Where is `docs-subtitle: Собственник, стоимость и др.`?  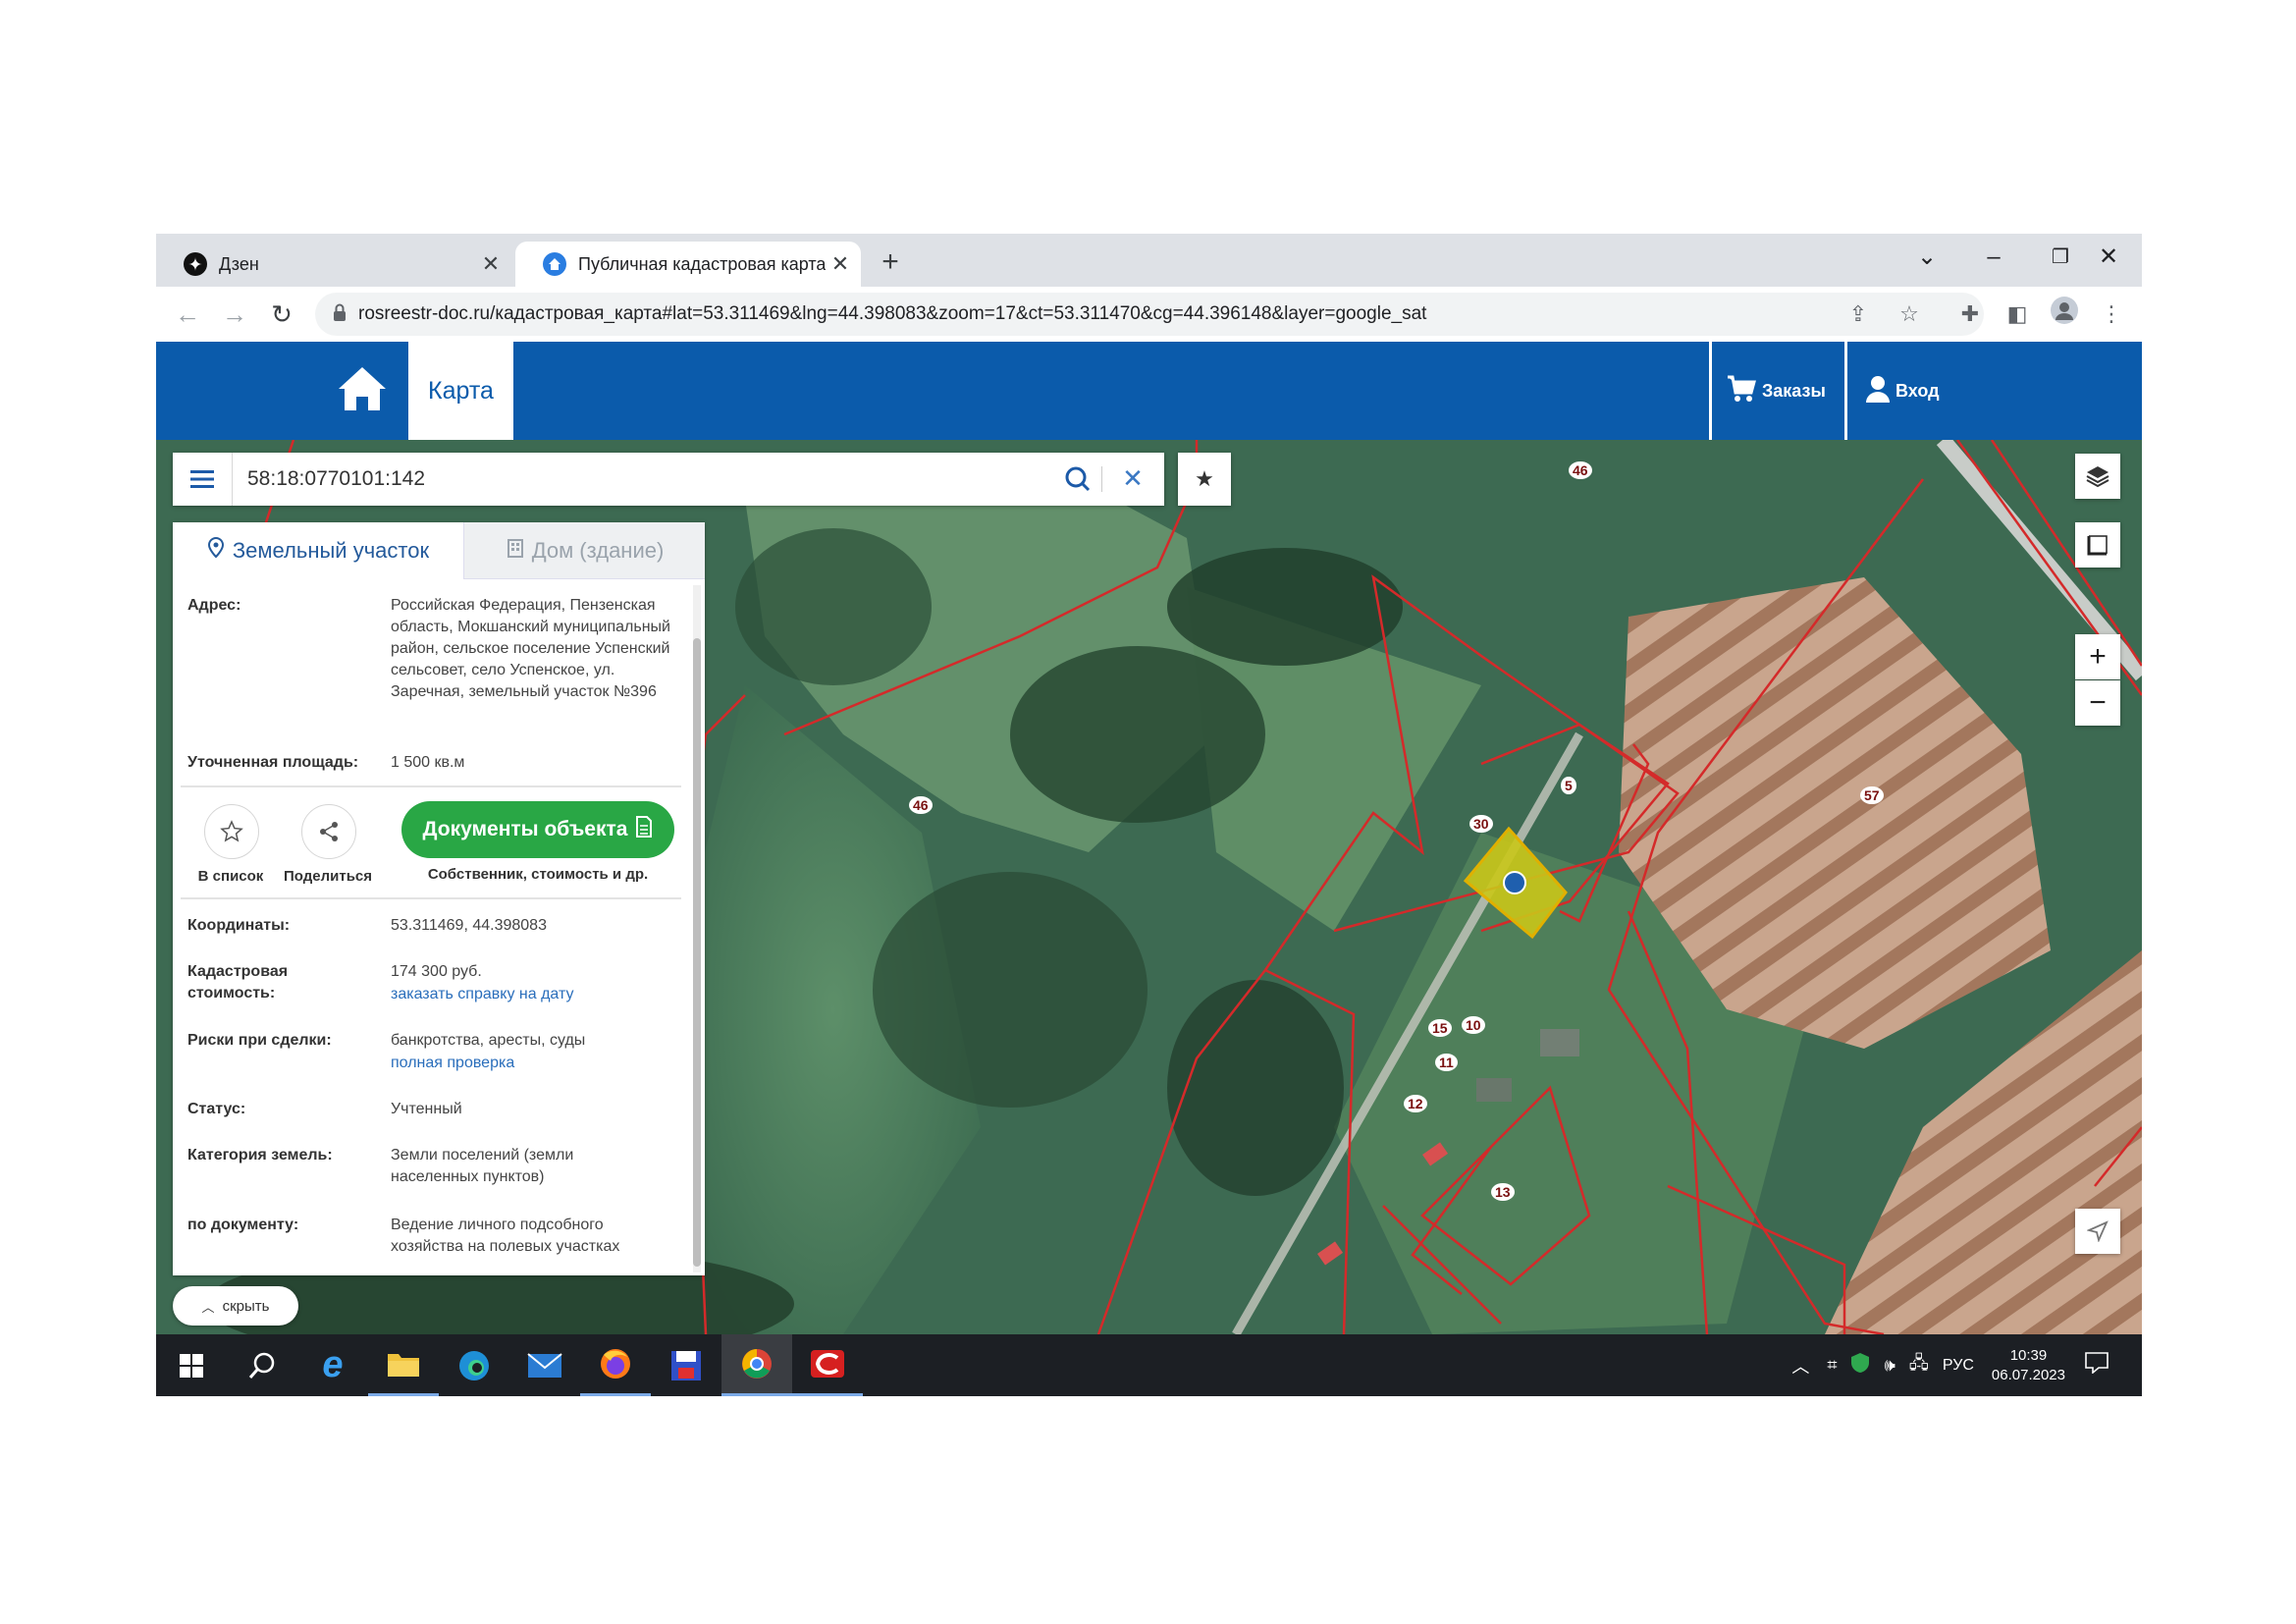 docs-subtitle: Собственник, стоимость и др. is located at coordinates (538, 874).